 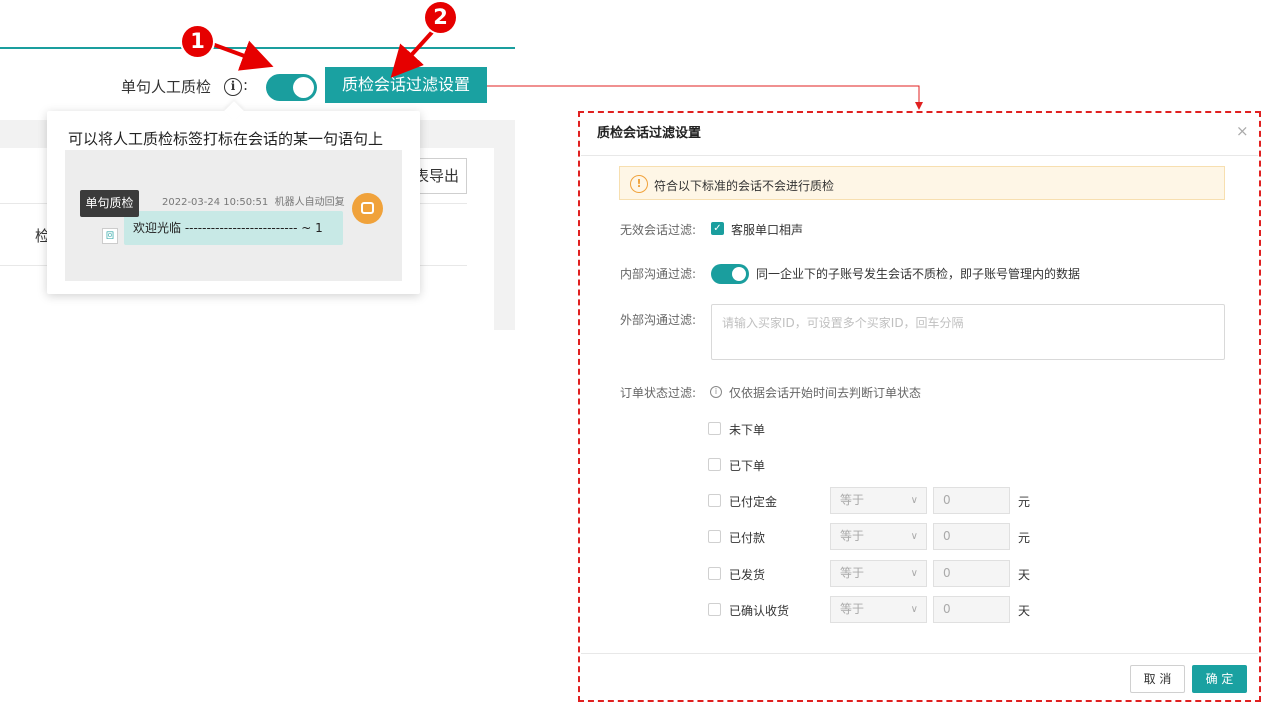 What do you see at coordinates (1219, 679) in the screenshot?
I see `confirm-button: 确 定` at bounding box center [1219, 679].